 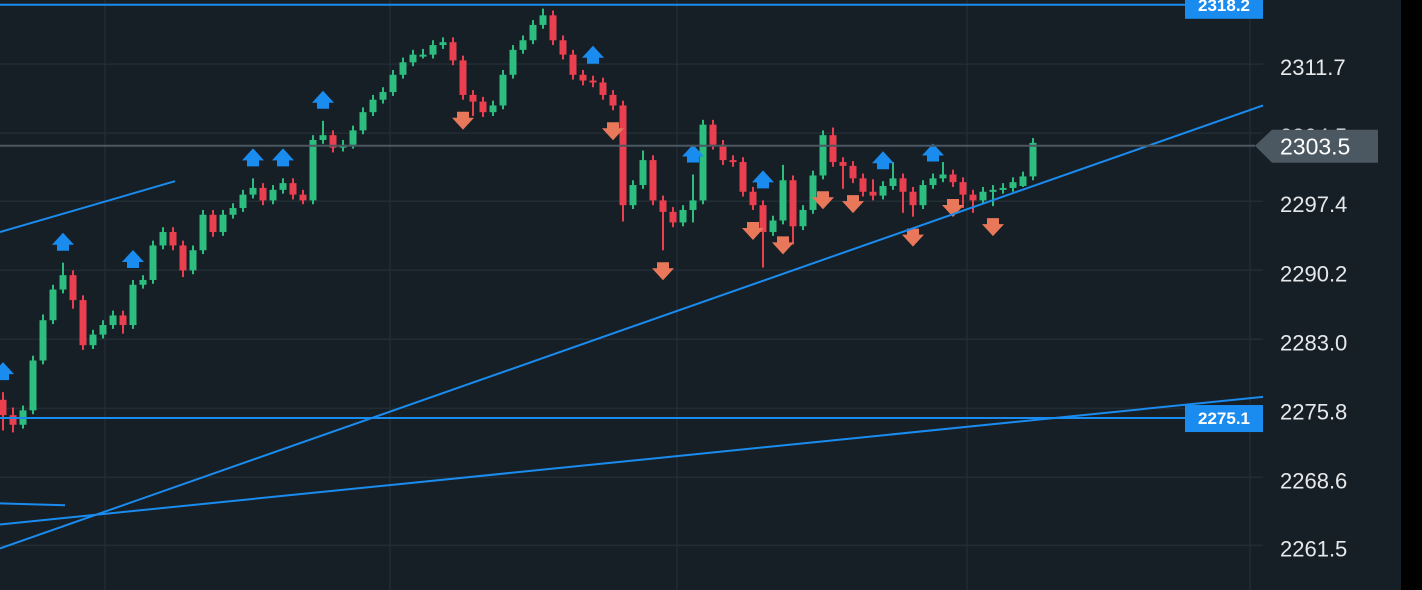 I want to click on right-edge, so click(x=1411, y=295).